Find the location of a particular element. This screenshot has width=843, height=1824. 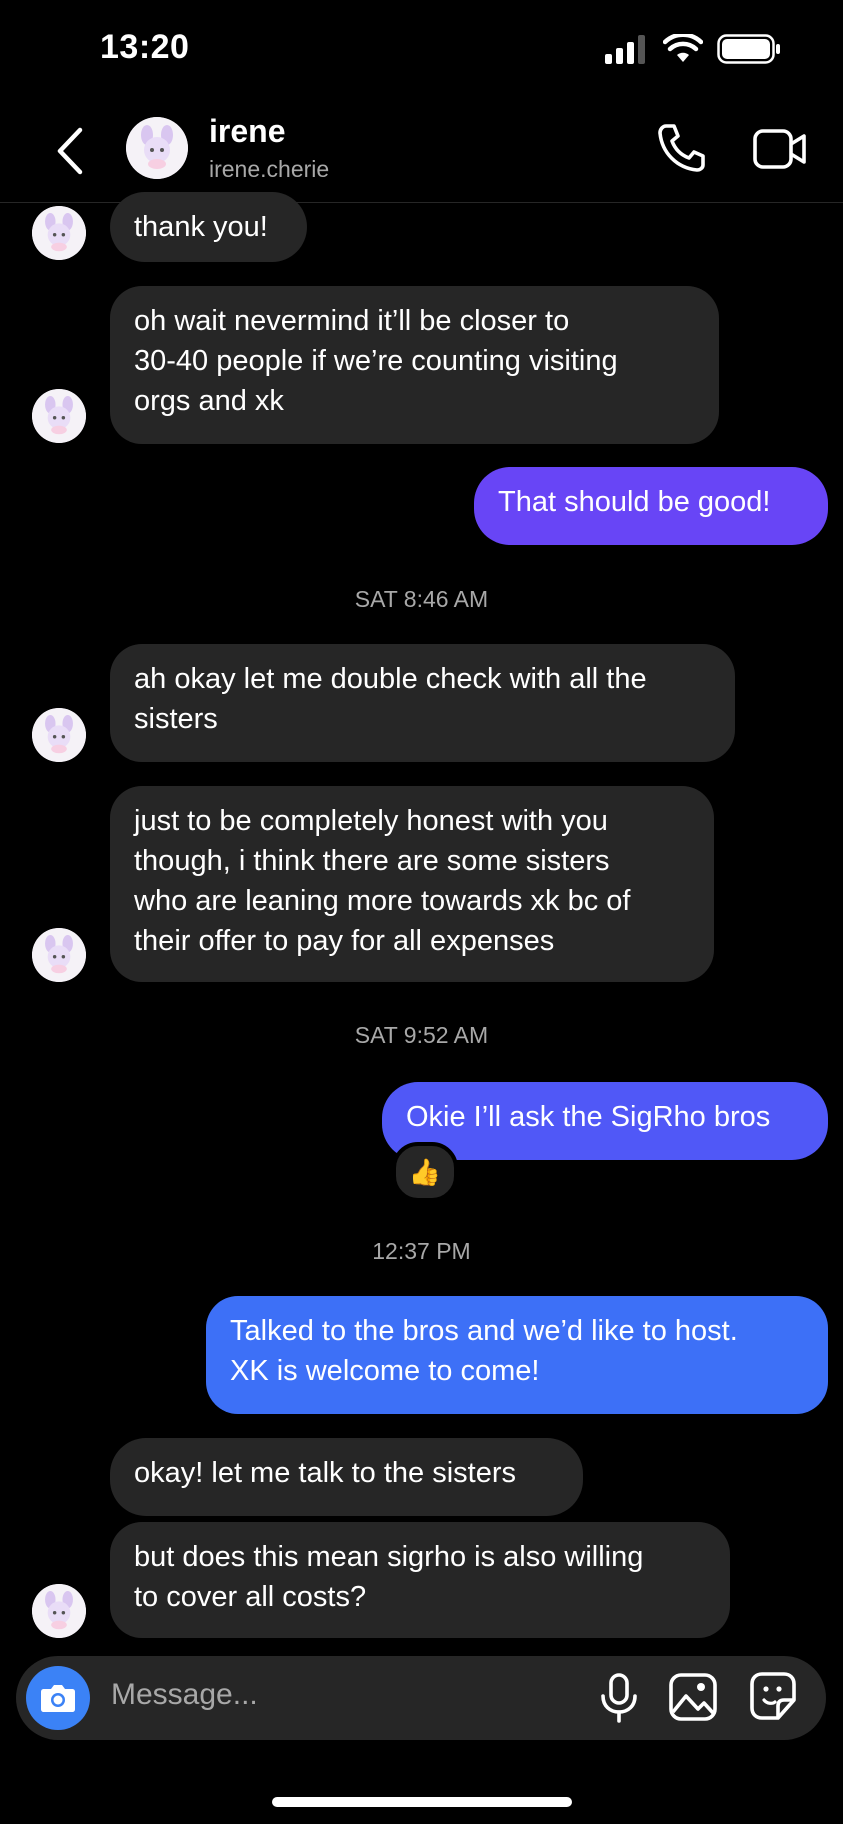

message-bubble-incoming: okay! let me talk to the sisters is located at coordinates (346, 1477).